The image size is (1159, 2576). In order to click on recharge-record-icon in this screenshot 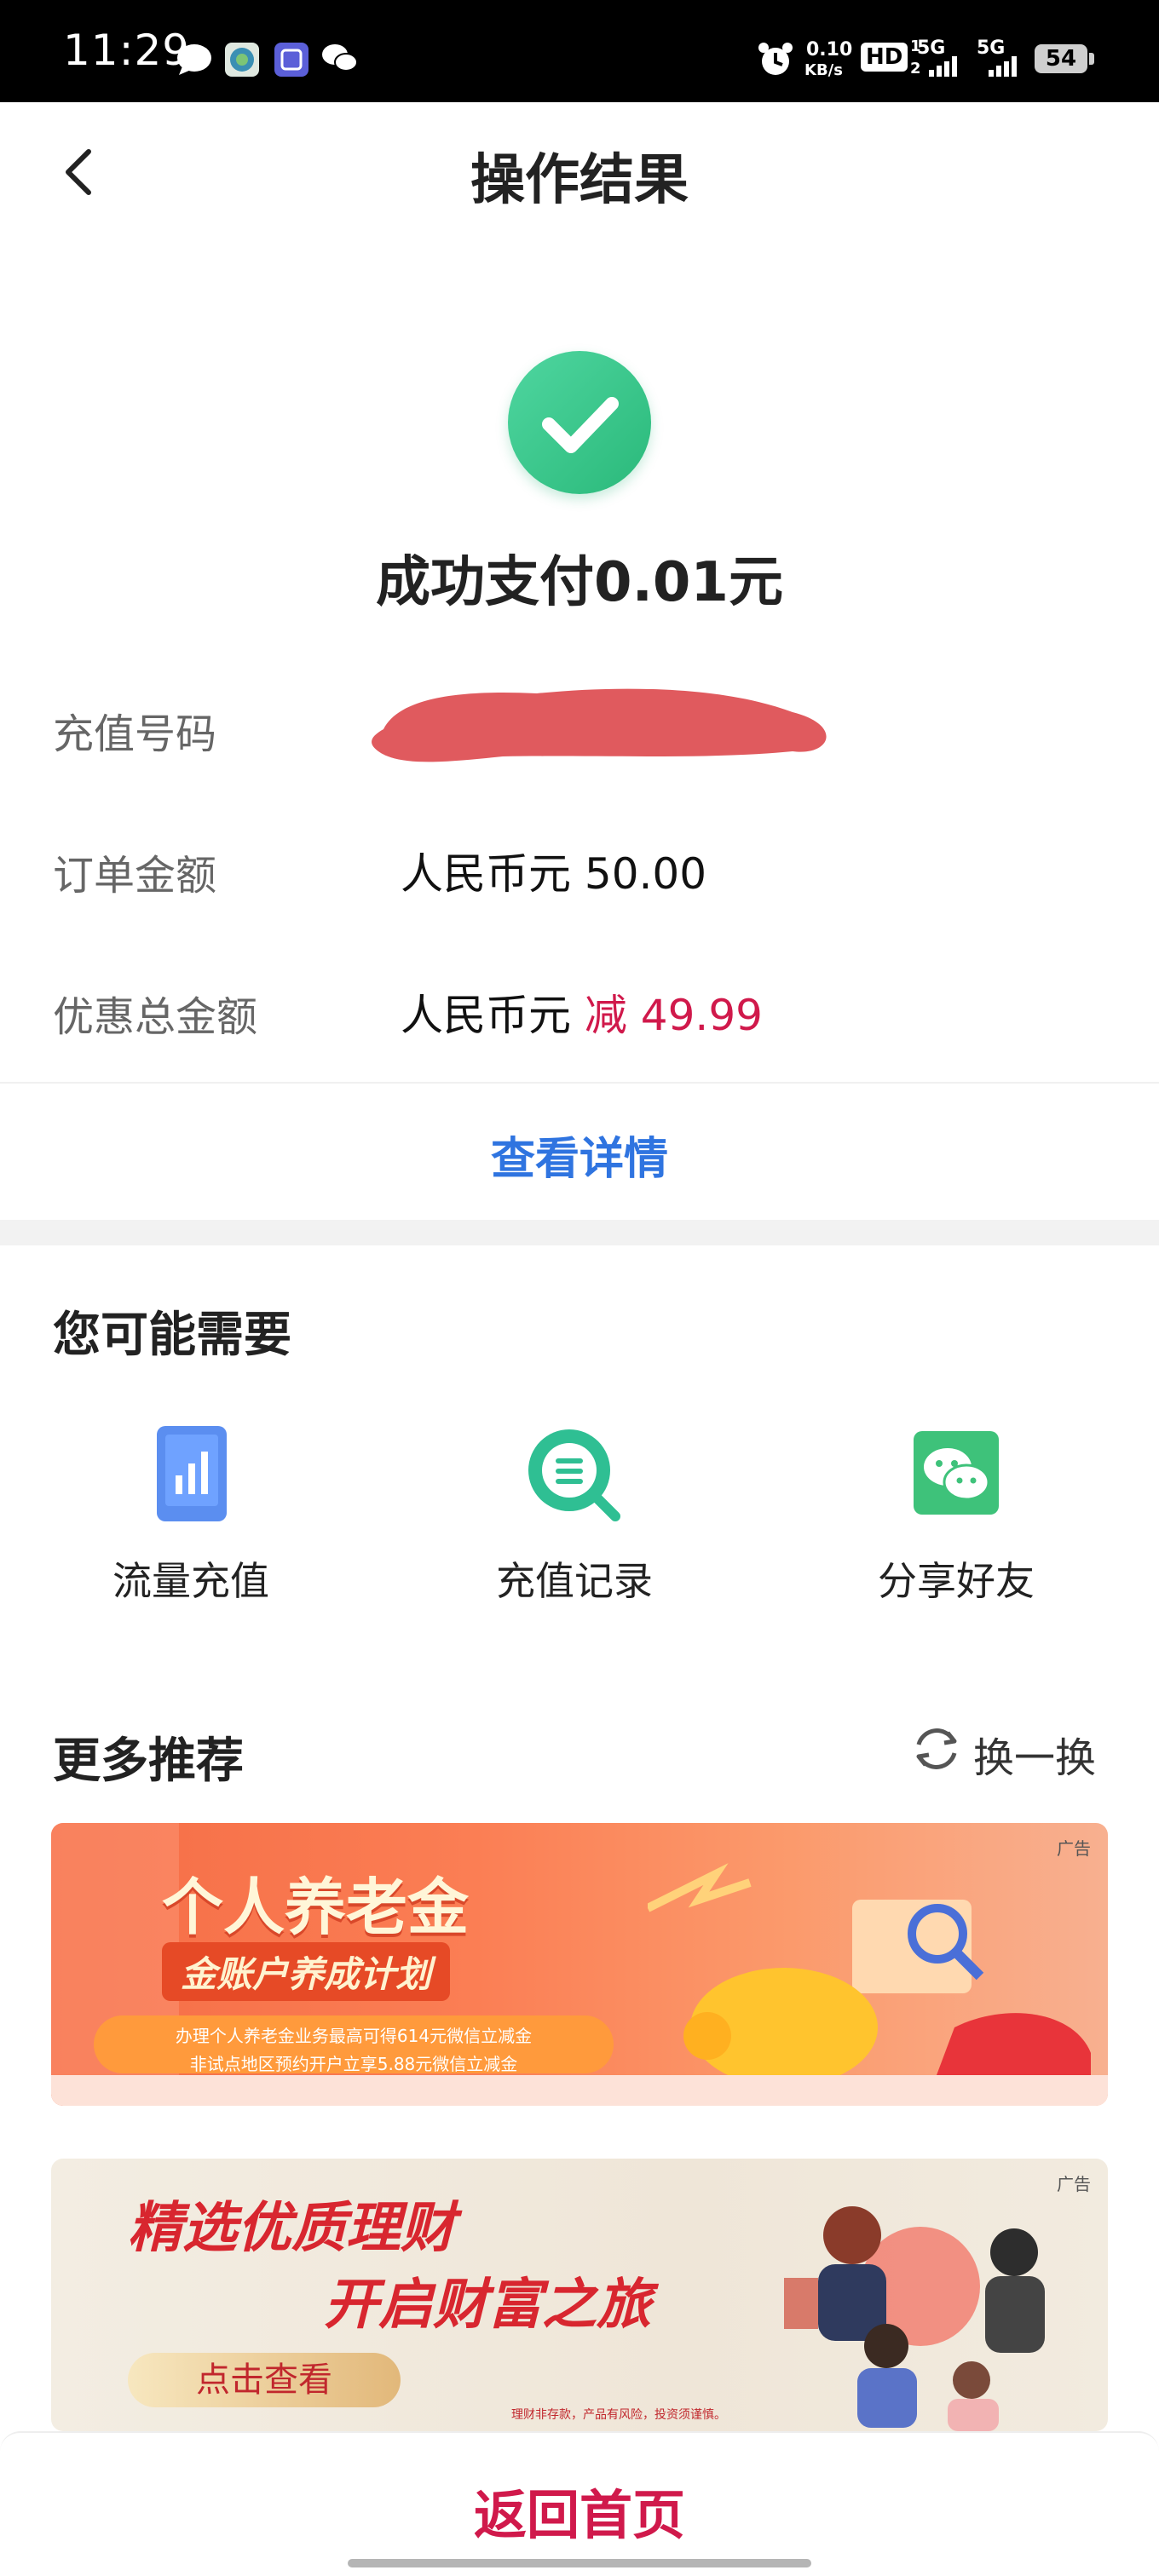, I will do `click(574, 1475)`.